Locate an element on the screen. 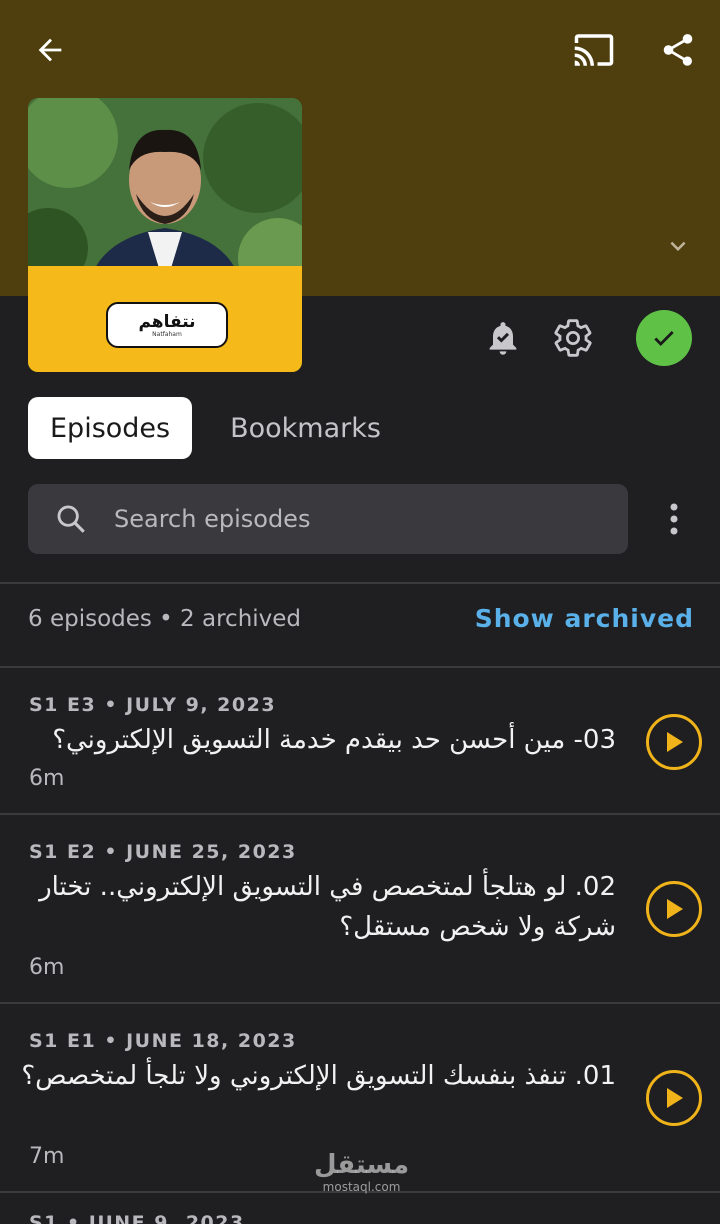 This screenshot has height=1224, width=720. more-options-button is located at coordinates (674, 519).